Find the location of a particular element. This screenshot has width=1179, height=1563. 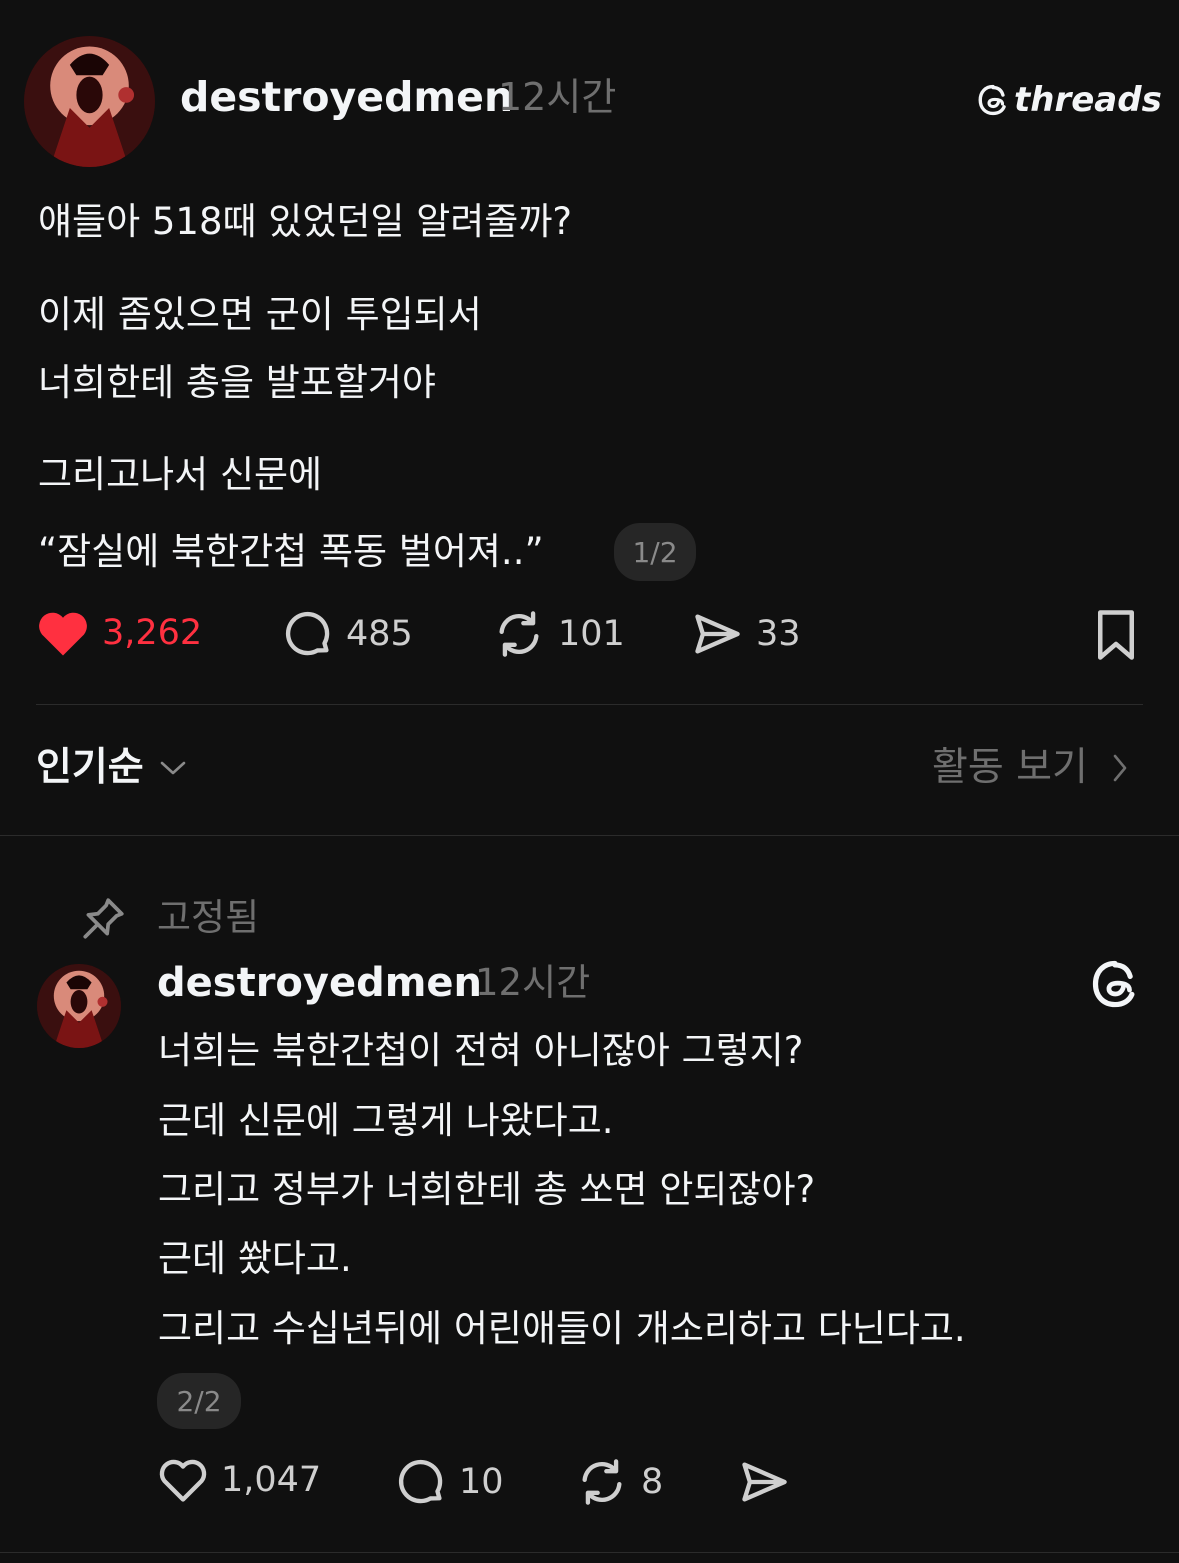

reply-like-button: 1,047 is located at coordinates (239, 1480).